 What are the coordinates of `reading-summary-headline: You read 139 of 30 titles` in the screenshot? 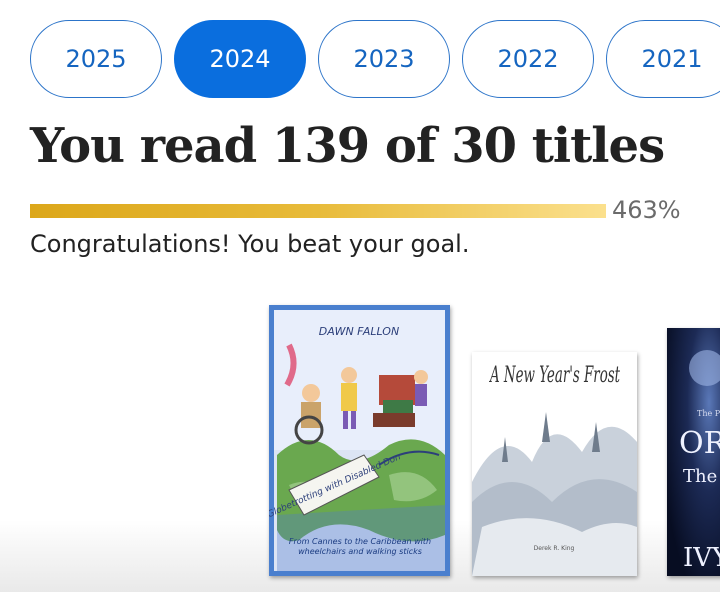 It's located at (347, 146).